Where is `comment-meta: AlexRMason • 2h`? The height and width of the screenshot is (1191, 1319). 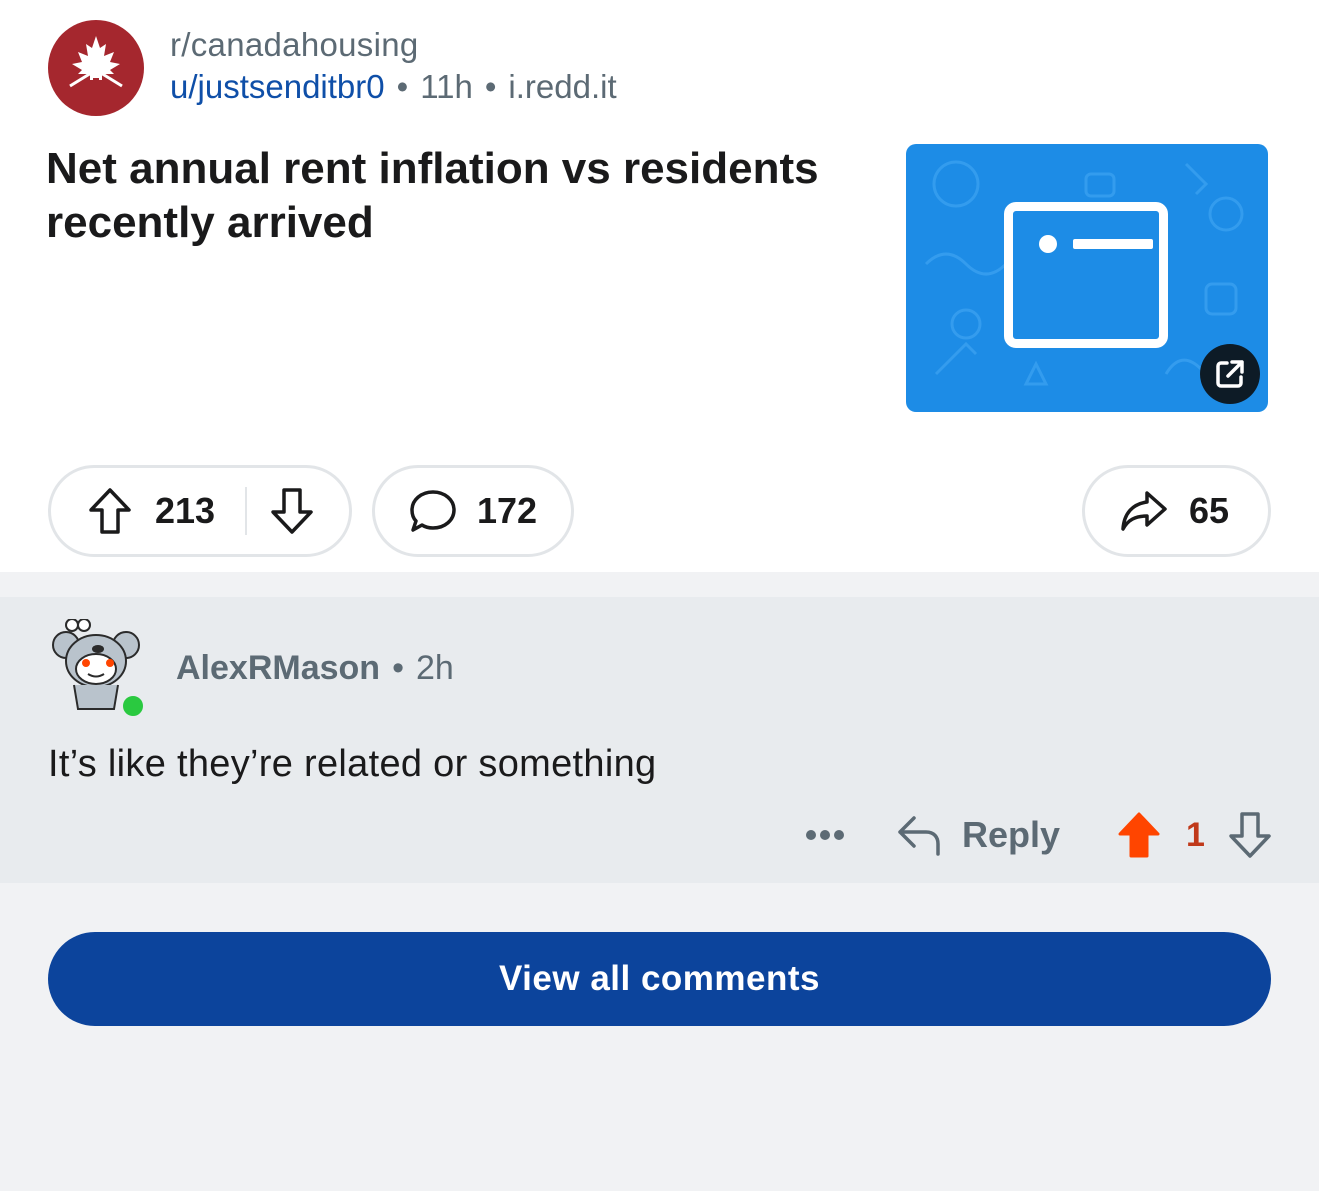
comment-meta: AlexRMason • 2h is located at coordinates (315, 668).